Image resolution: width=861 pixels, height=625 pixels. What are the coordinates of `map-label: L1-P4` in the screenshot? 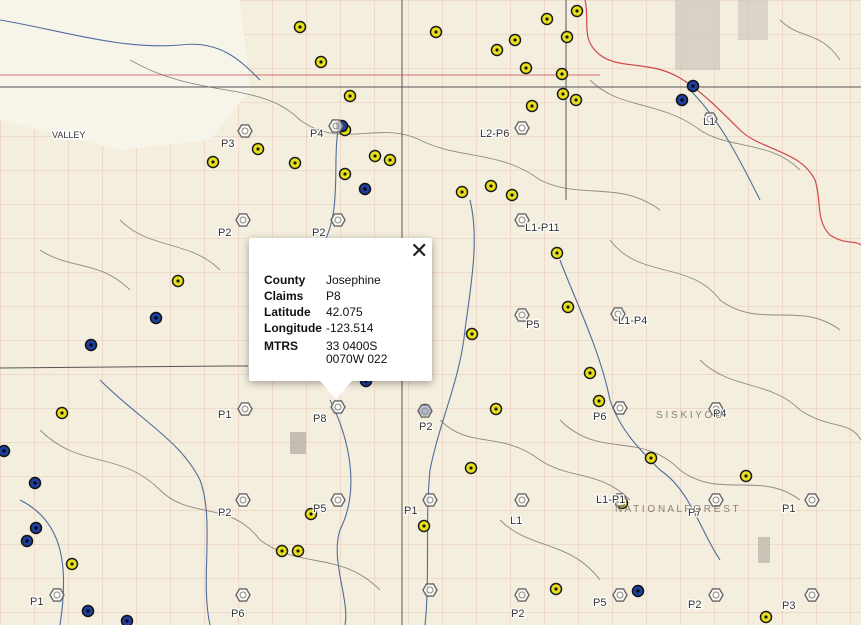 It's located at (632, 321).